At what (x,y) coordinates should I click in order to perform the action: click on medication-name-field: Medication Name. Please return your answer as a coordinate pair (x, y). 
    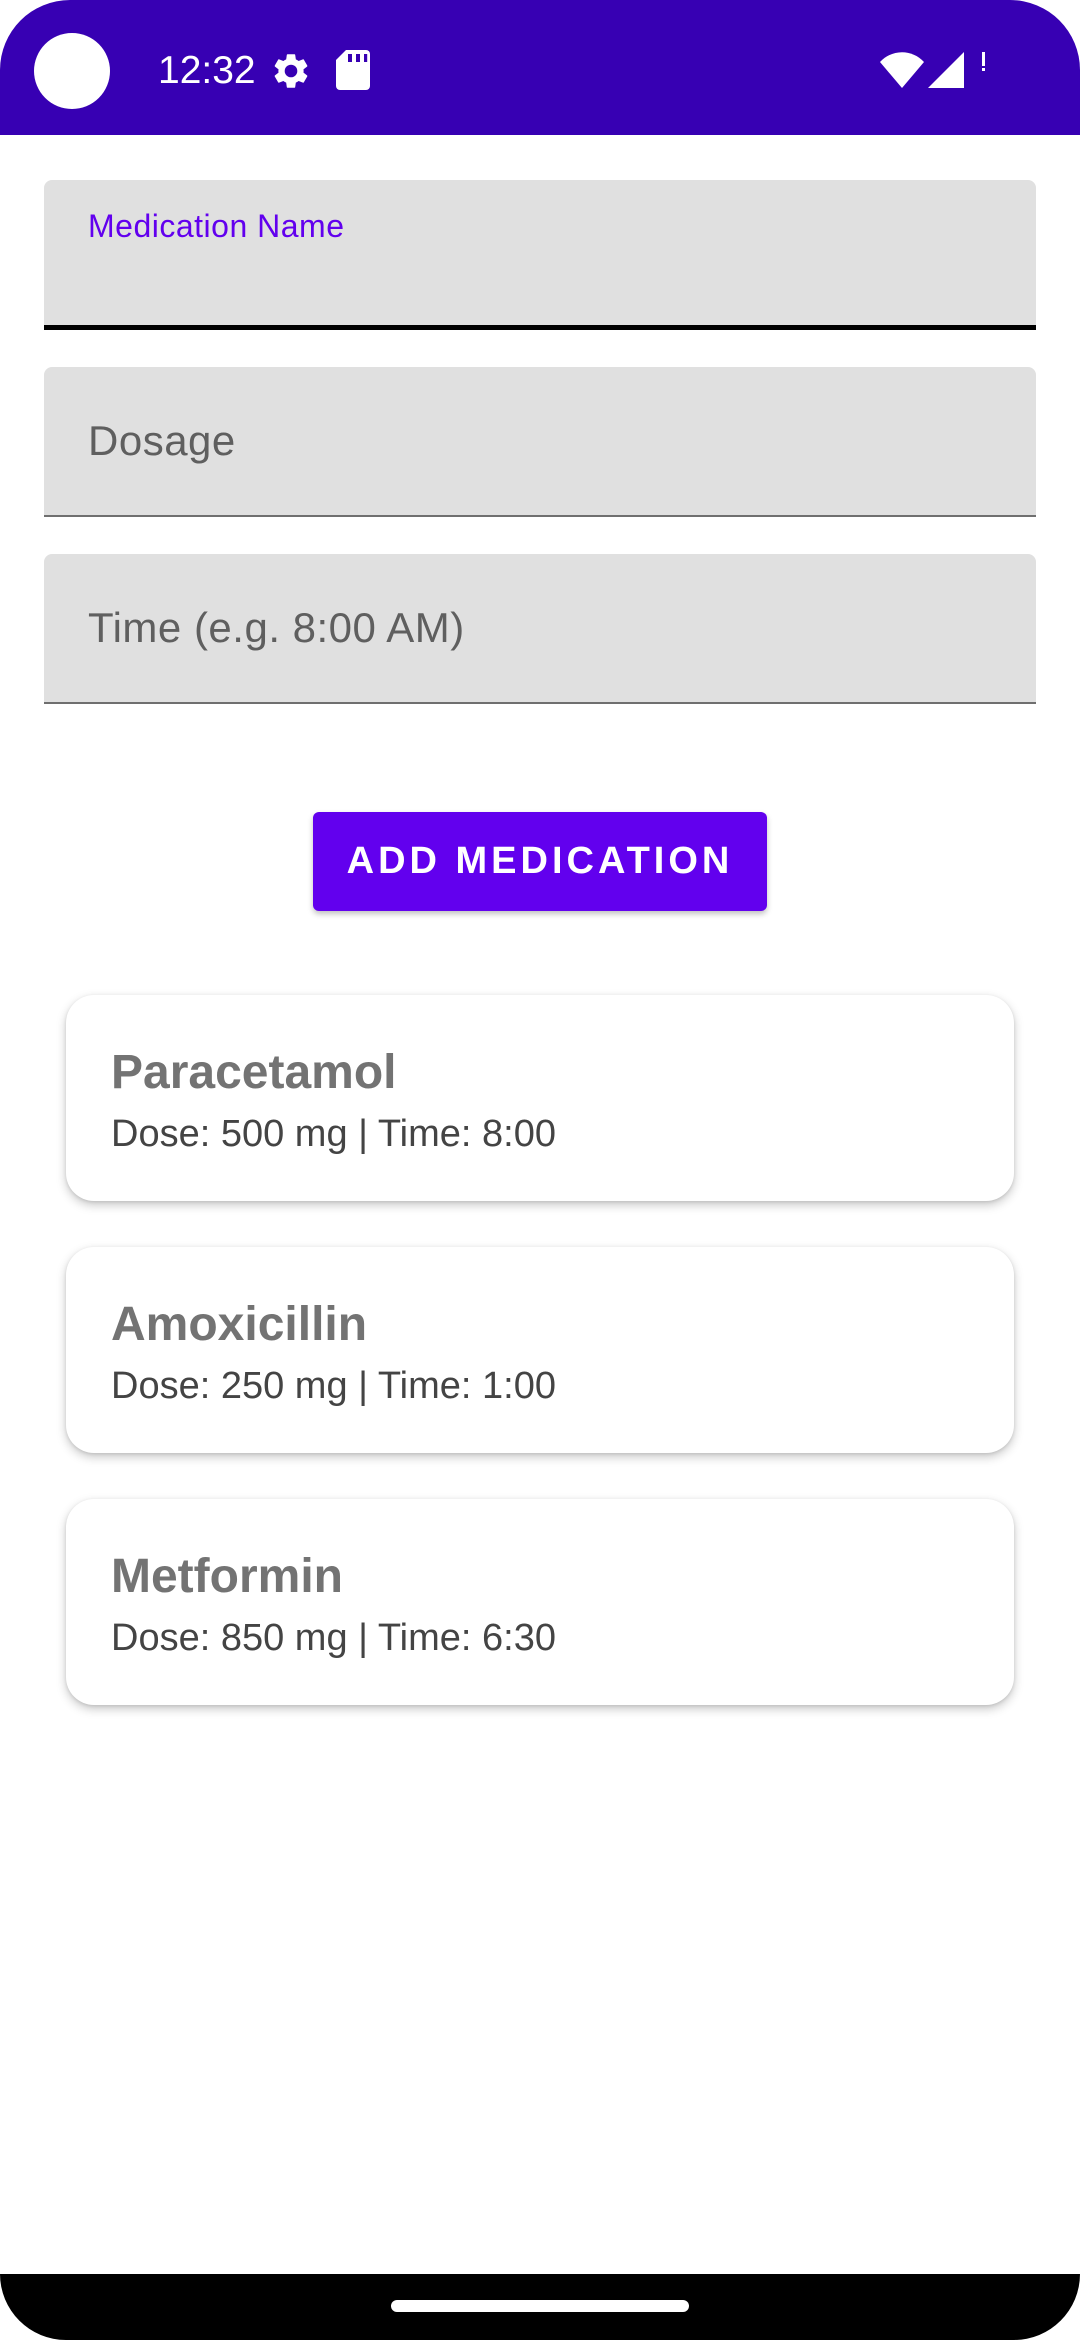
    Looking at the image, I should click on (540, 255).